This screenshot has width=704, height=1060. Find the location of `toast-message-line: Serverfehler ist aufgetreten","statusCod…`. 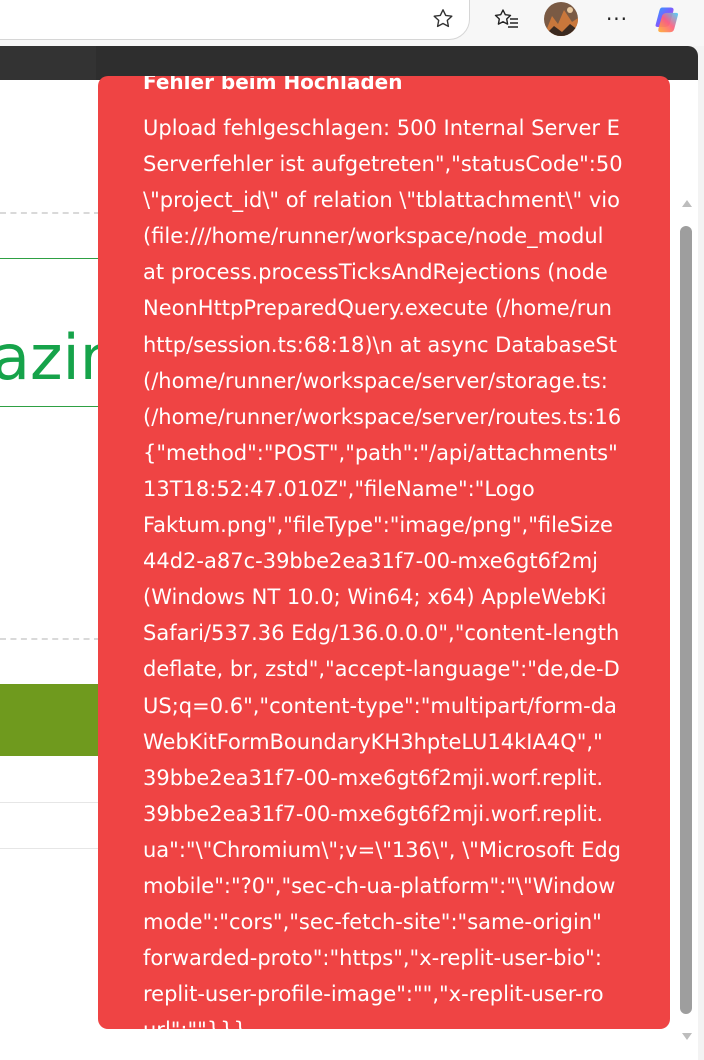

toast-message-line: Serverfehler ist aufgetreten","statusCod… is located at coordinates (383, 164).